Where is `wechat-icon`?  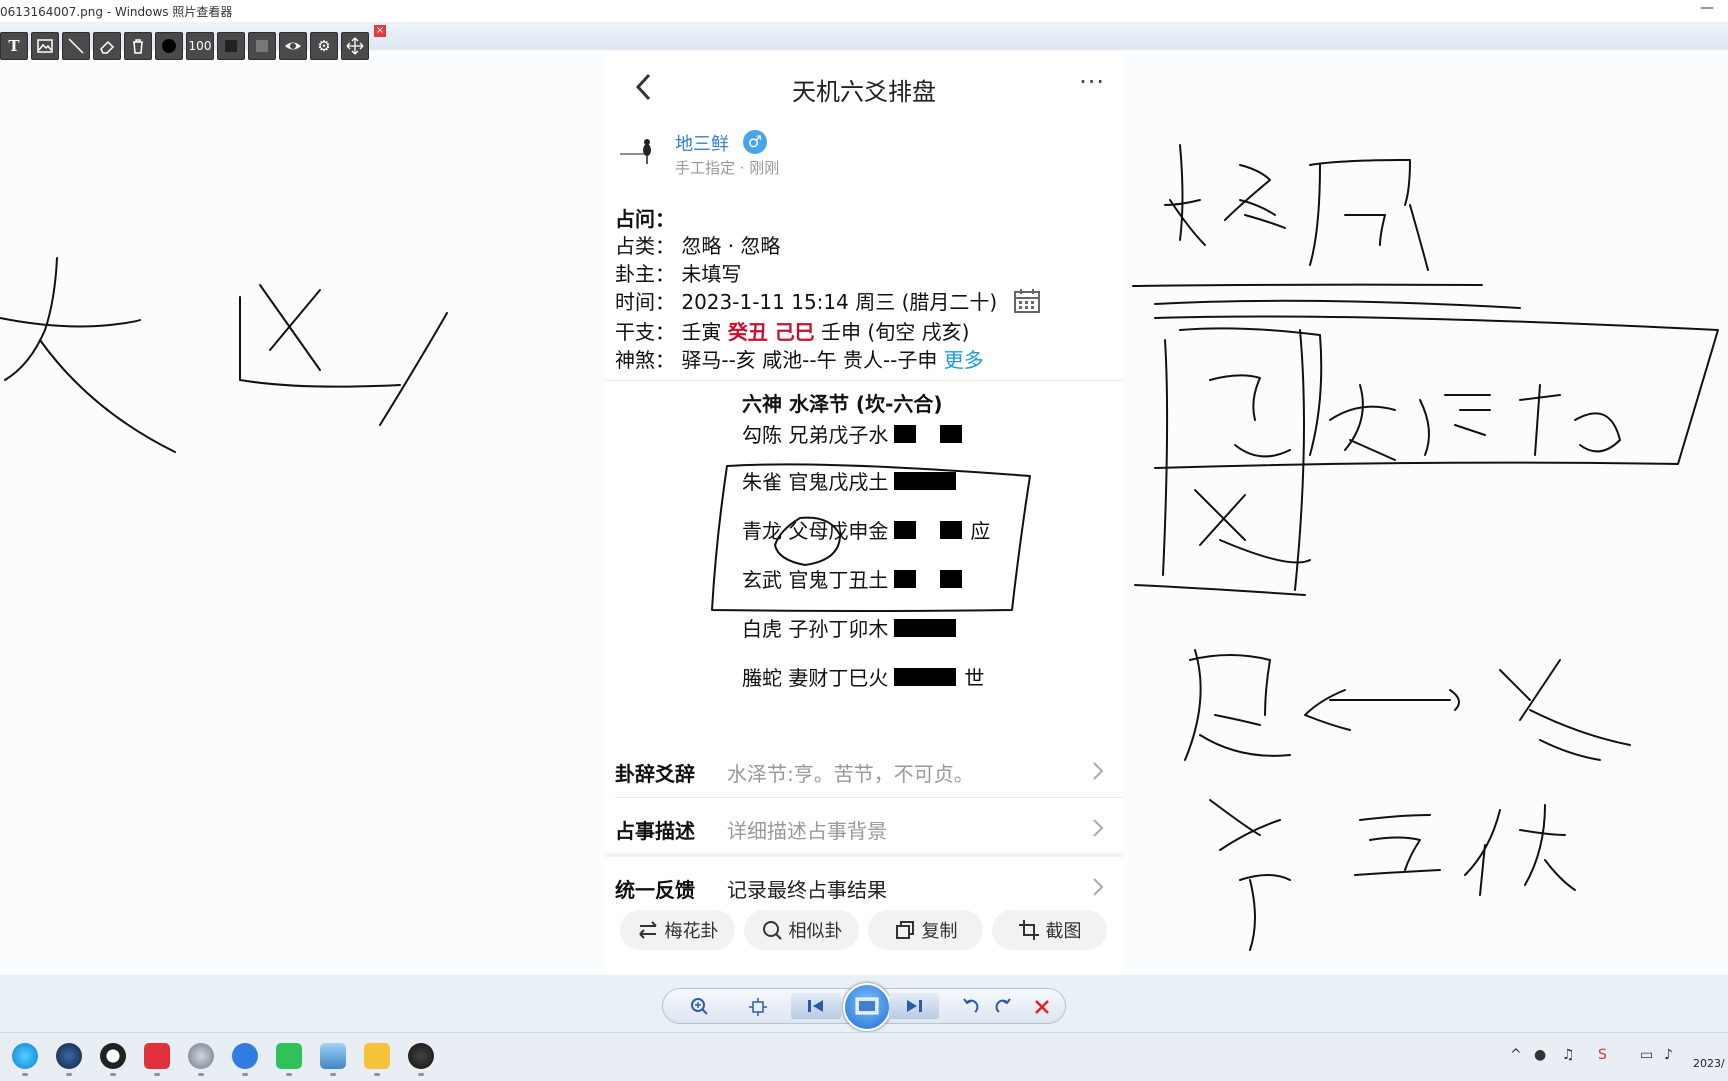 wechat-icon is located at coordinates (289, 1056).